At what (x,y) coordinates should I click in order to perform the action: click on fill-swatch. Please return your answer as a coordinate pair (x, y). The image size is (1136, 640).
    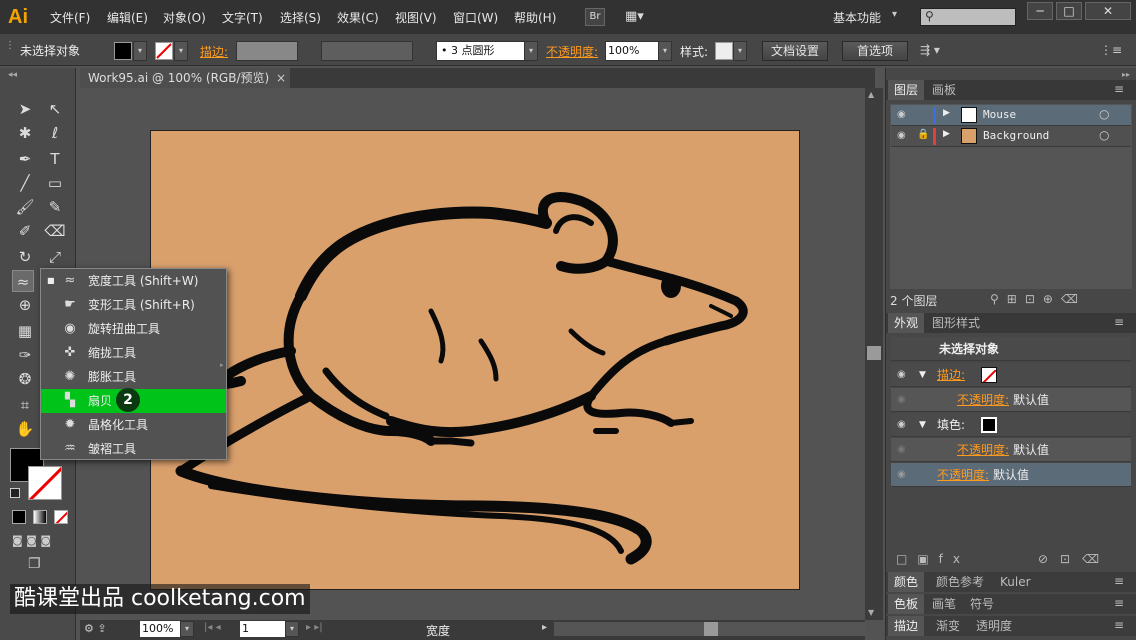
    Looking at the image, I should click on (123, 51).